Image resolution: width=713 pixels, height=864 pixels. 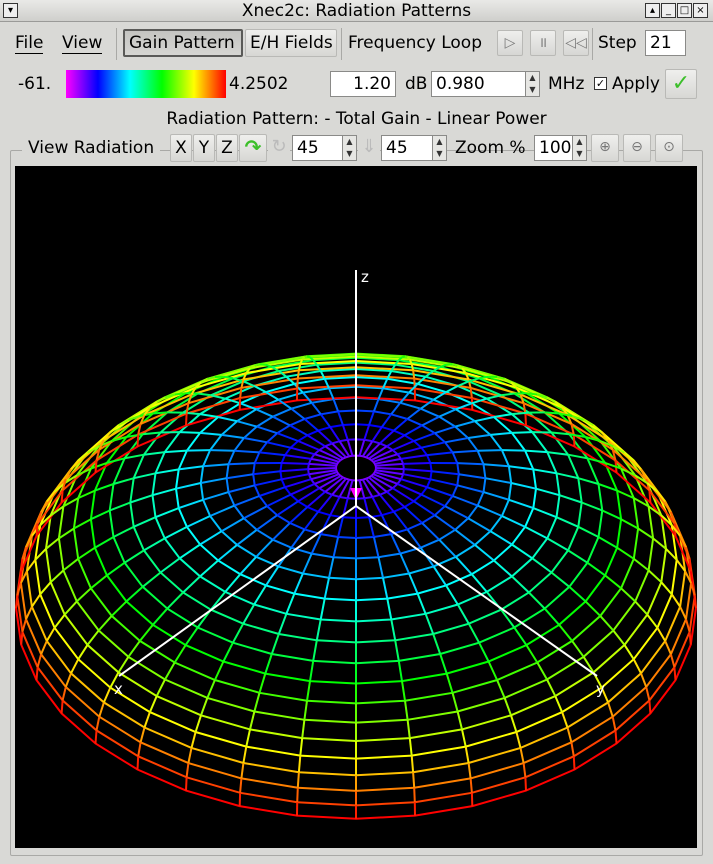 I want to click on frequency-field: 0.980, so click(x=478, y=84).